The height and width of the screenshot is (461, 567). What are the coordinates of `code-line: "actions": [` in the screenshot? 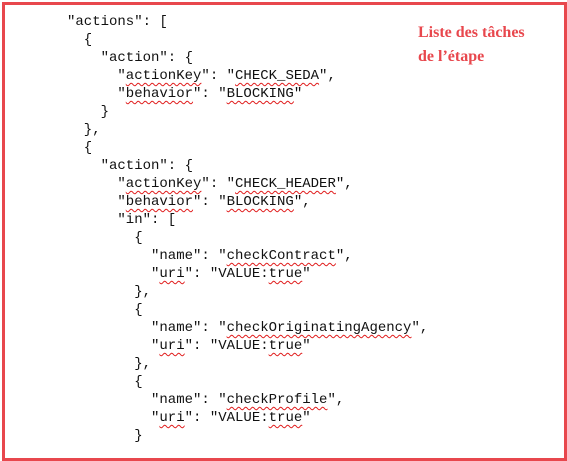 It's located at (117, 22).